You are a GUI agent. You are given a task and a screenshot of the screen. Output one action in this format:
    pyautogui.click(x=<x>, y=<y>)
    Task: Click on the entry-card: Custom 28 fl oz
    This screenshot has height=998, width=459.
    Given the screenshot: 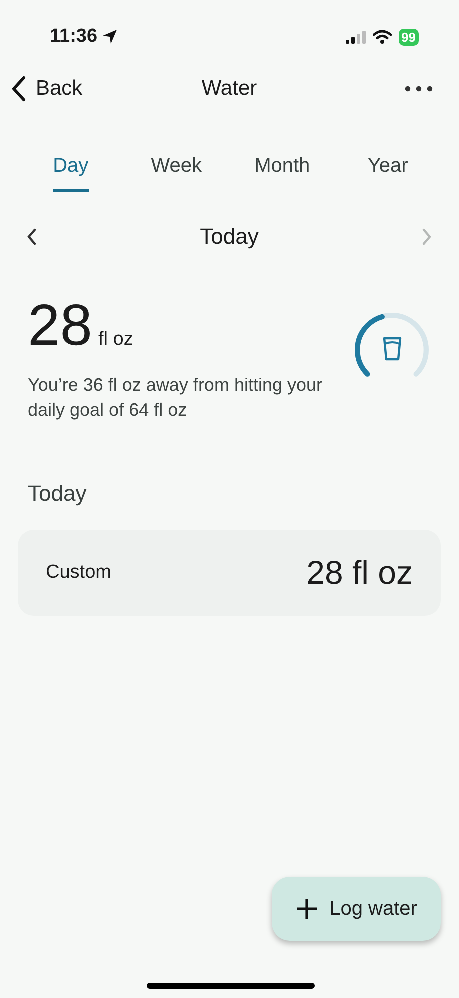 What is the action you would take?
    pyautogui.click(x=229, y=573)
    